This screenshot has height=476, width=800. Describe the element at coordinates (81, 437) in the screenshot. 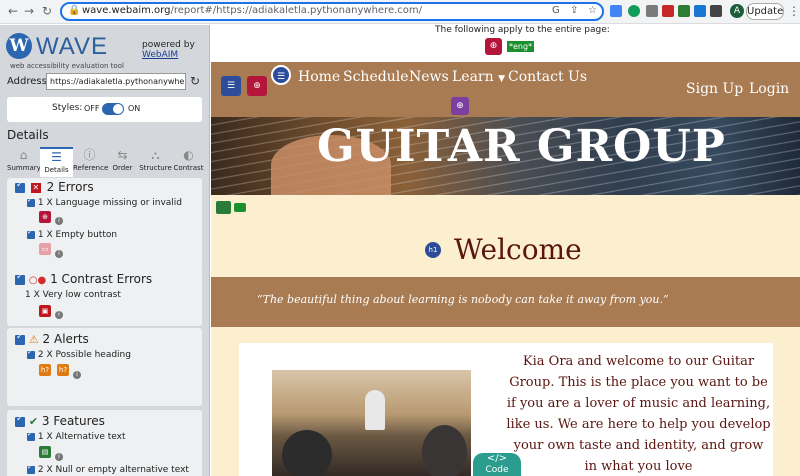

I see `item-label: 1 X Alternative text` at that location.